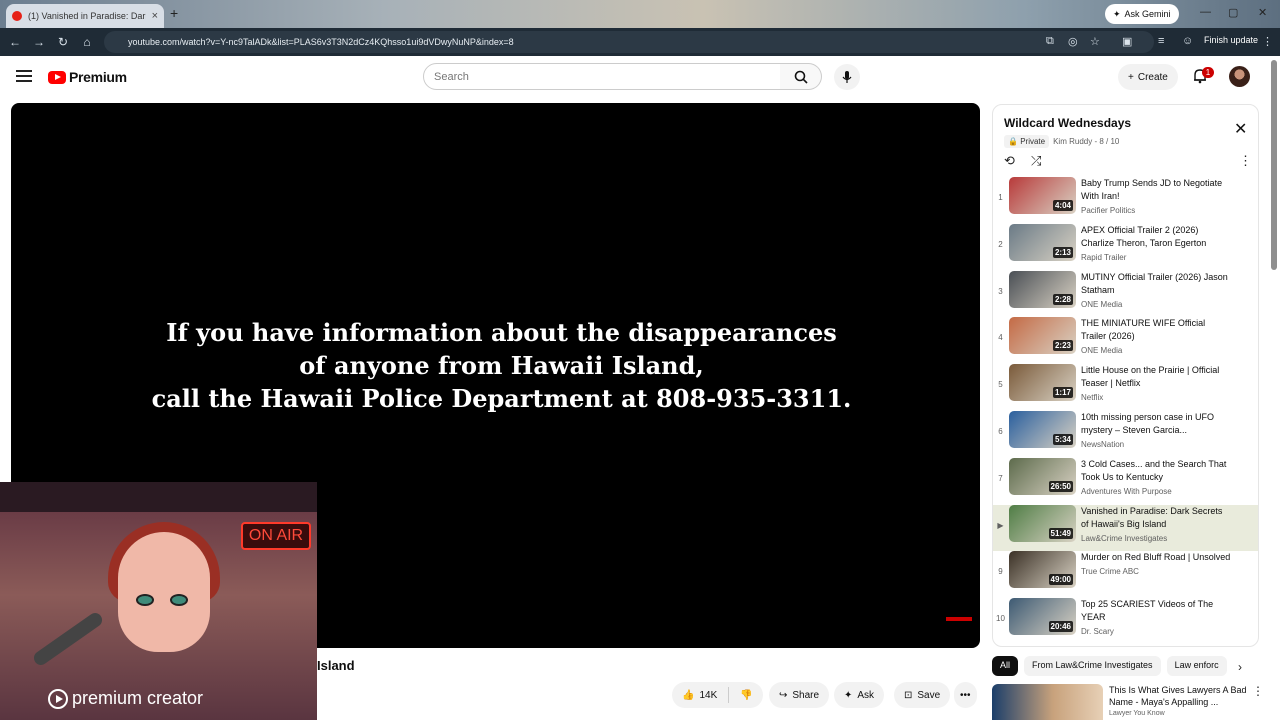  What do you see at coordinates (155, 16) in the screenshot?
I see `close-tab-icon: ×` at bounding box center [155, 16].